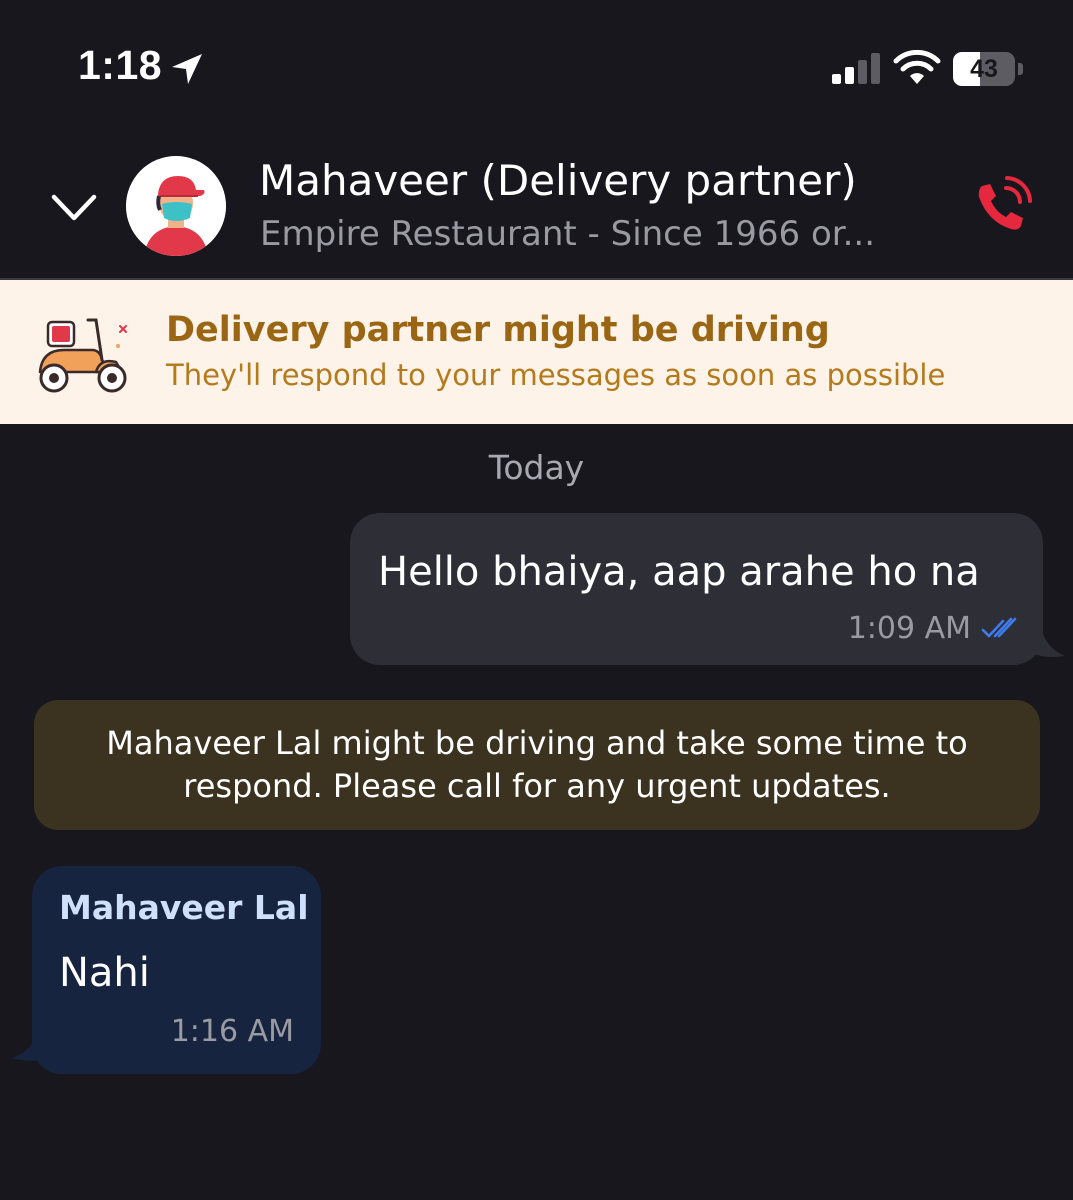 The height and width of the screenshot is (1200, 1073). What do you see at coordinates (74, 207) in the screenshot?
I see `chevron-down-icon` at bounding box center [74, 207].